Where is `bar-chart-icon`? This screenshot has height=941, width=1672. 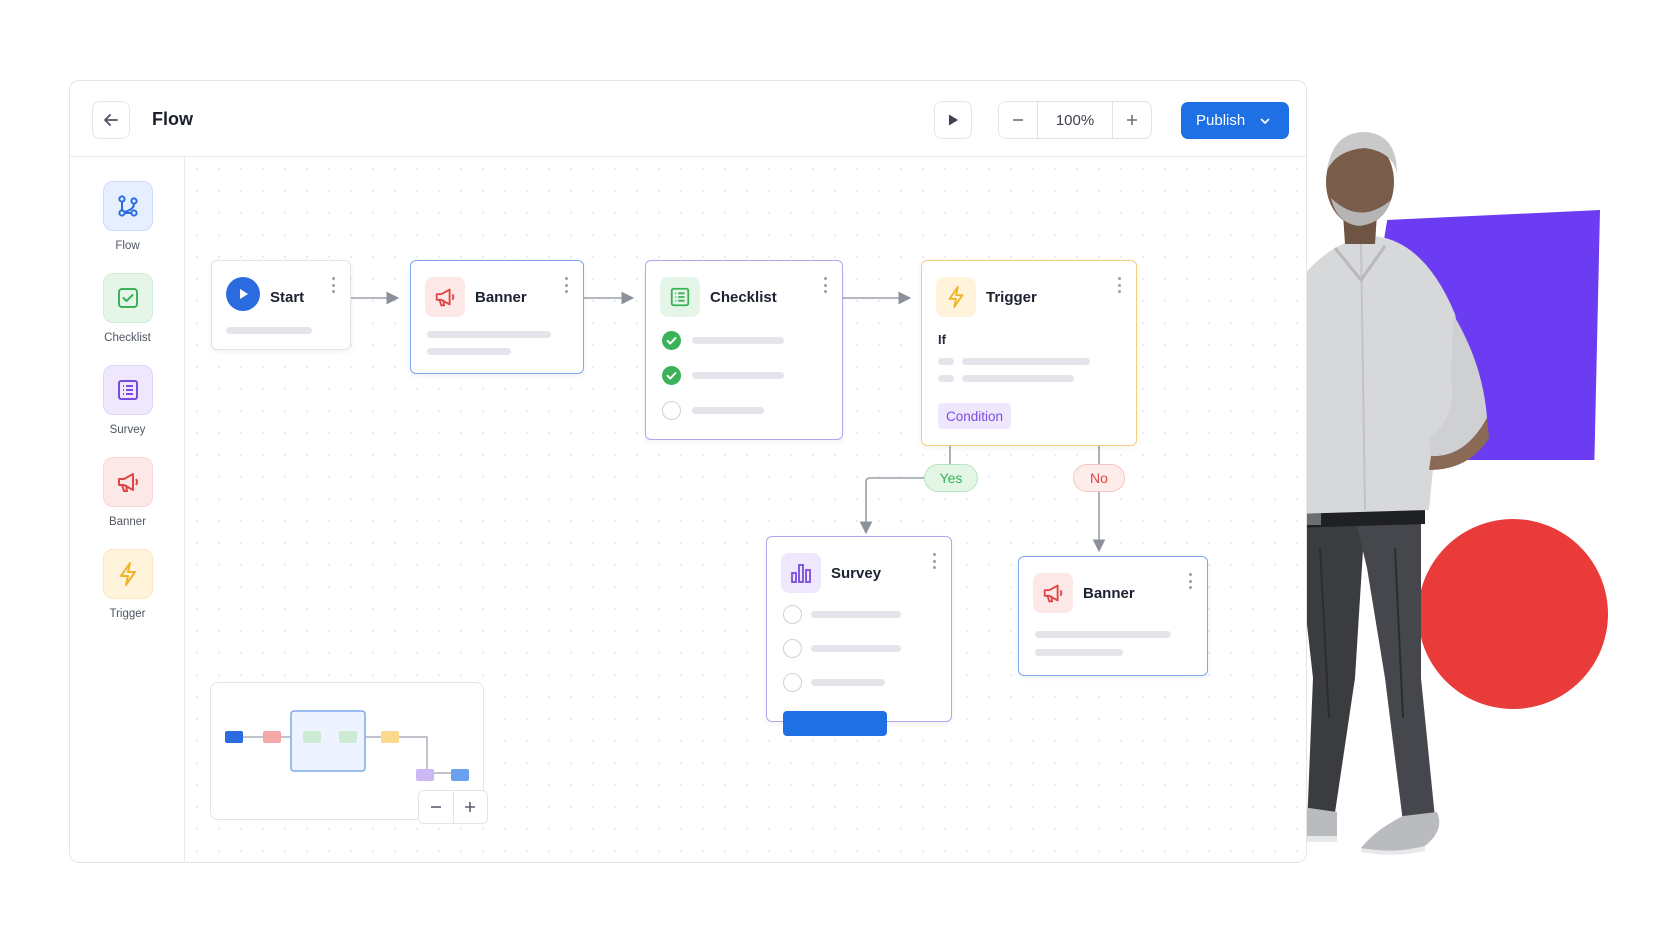 bar-chart-icon is located at coordinates (801, 573).